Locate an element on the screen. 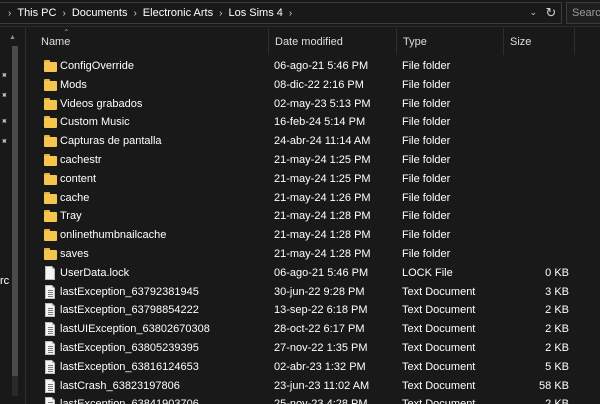 Image resolution: width=600 pixels, height=404 pixels. file-name: lastException_63805239395 is located at coordinates (129, 348).